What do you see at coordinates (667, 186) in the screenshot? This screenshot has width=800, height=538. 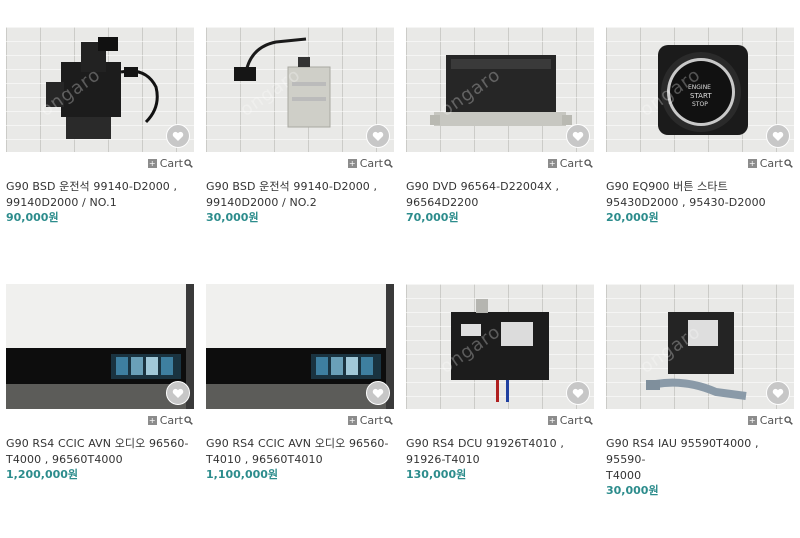 I see `product-title-line1: G90 EQ900 버튼 스타트` at bounding box center [667, 186].